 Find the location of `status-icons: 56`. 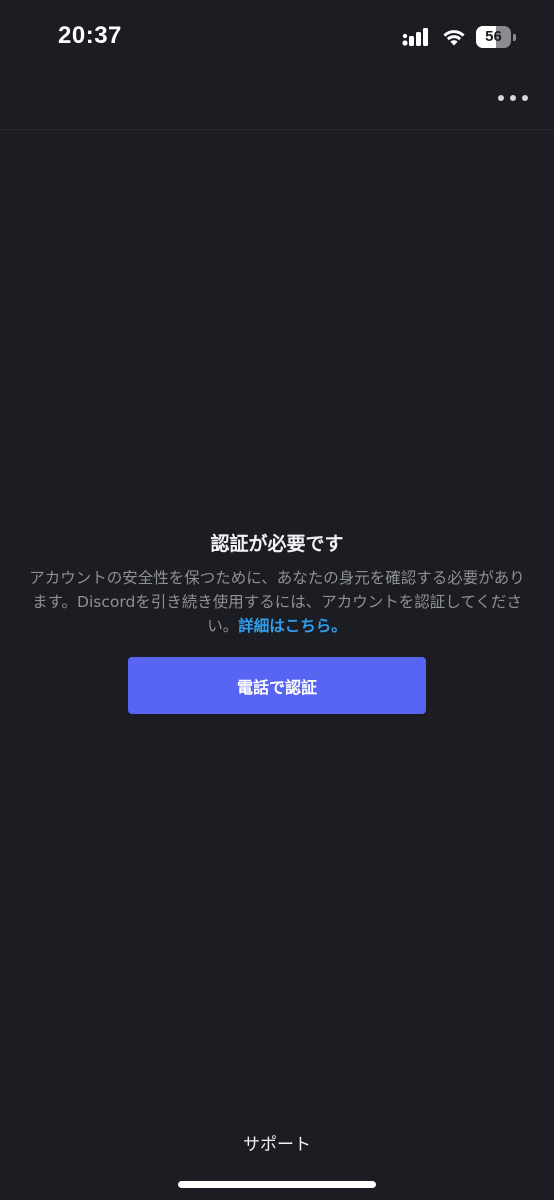

status-icons: 56 is located at coordinates (459, 37).